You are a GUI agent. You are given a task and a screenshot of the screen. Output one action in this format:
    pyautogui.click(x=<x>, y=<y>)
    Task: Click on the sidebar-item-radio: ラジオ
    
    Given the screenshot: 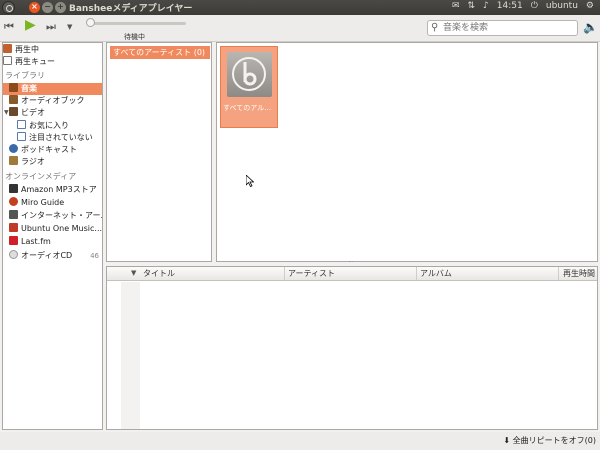 What is the action you would take?
    pyautogui.click(x=52, y=162)
    